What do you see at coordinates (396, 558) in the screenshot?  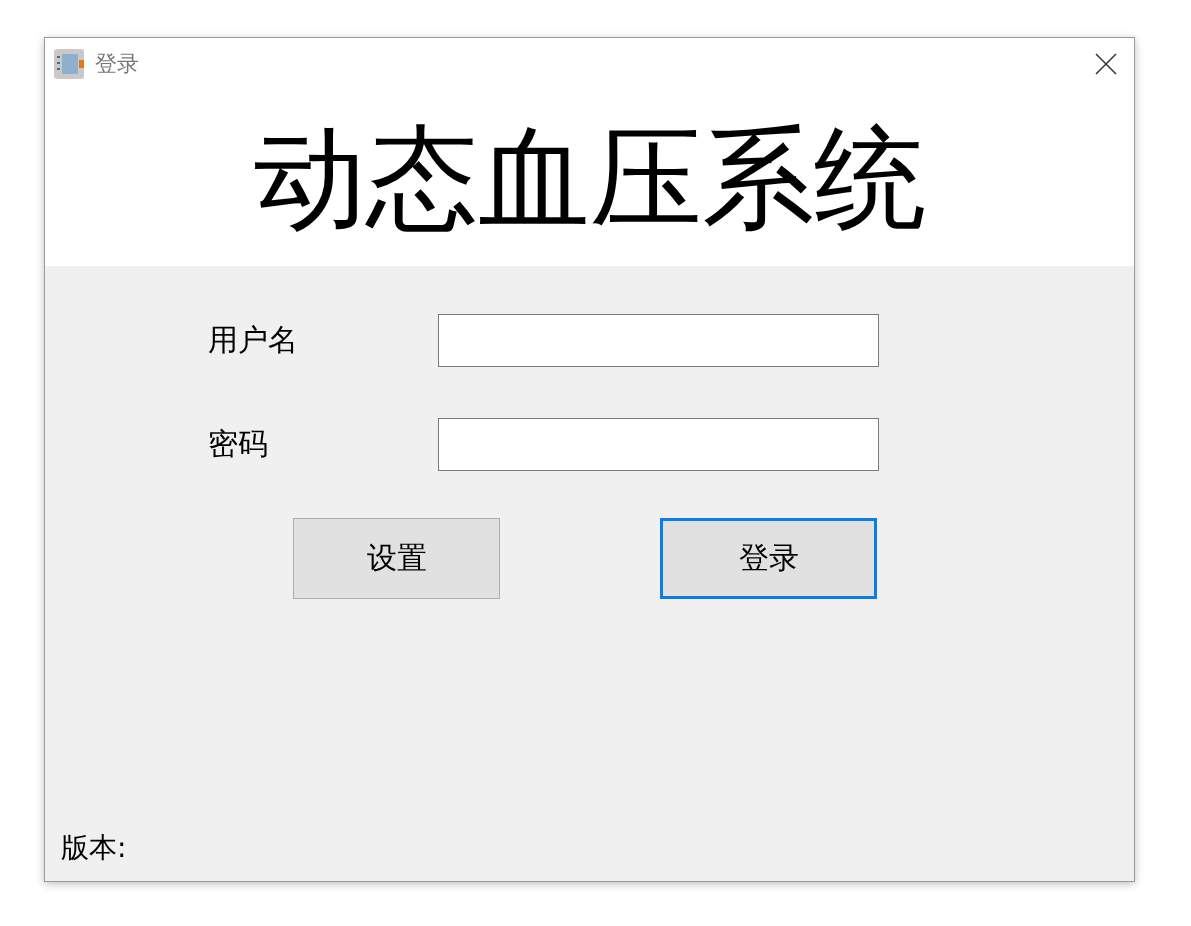 I see `settings-button: 设置` at bounding box center [396, 558].